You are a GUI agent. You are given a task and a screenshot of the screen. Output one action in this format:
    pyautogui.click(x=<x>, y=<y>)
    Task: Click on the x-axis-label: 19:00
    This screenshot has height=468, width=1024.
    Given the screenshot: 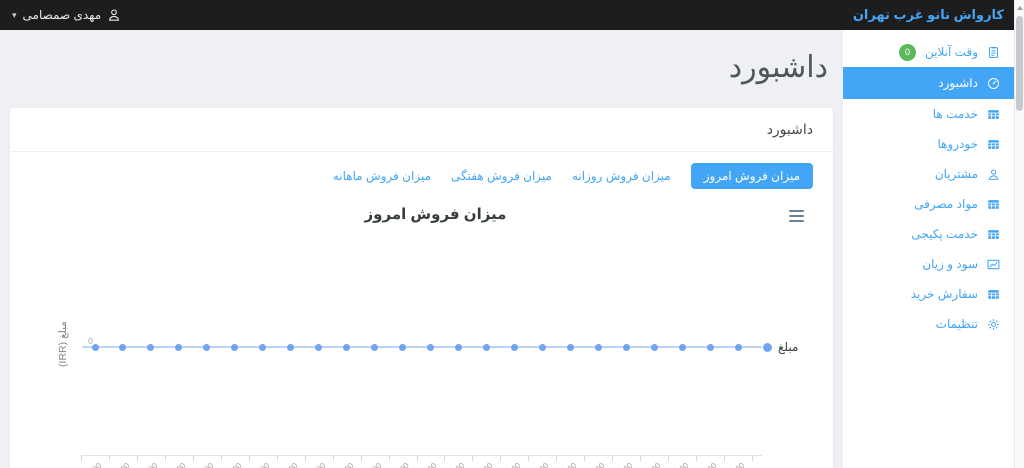 What is the action you would take?
    pyautogui.click(x=624, y=464)
    